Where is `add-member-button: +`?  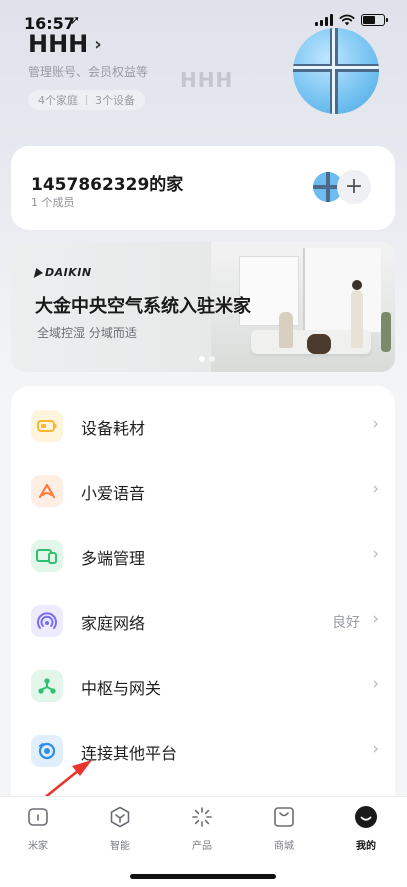
add-member-button: + is located at coordinates (354, 187).